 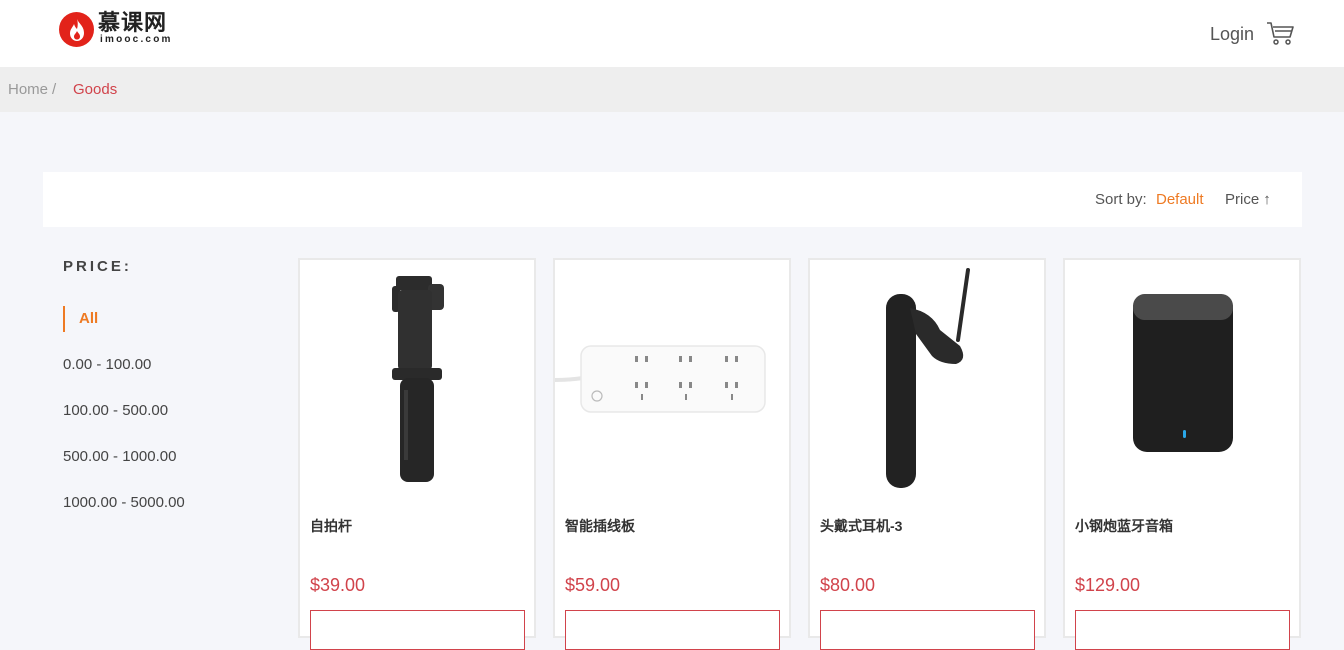 What do you see at coordinates (80, 319) in the screenshot?
I see `price-filter-all: All` at bounding box center [80, 319].